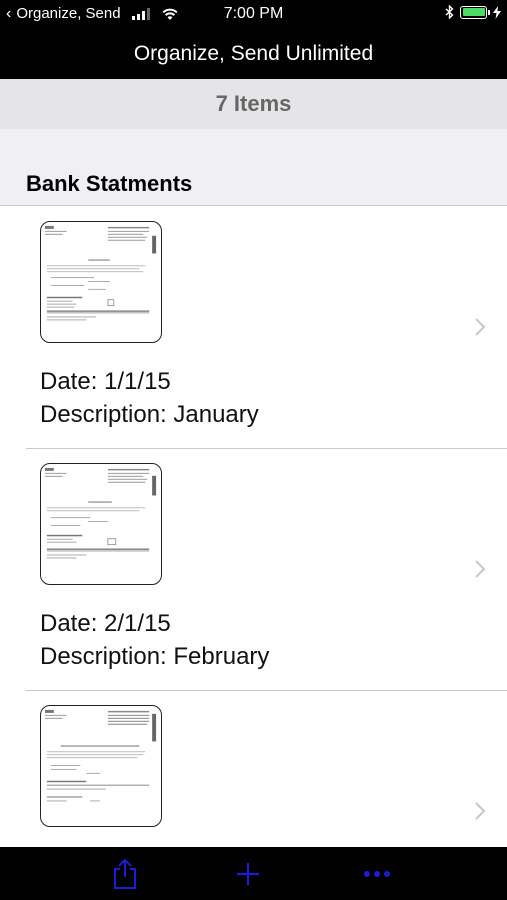 Image resolution: width=507 pixels, height=900 pixels. What do you see at coordinates (109, 183) in the screenshot?
I see `section-title: Bank Statments` at bounding box center [109, 183].